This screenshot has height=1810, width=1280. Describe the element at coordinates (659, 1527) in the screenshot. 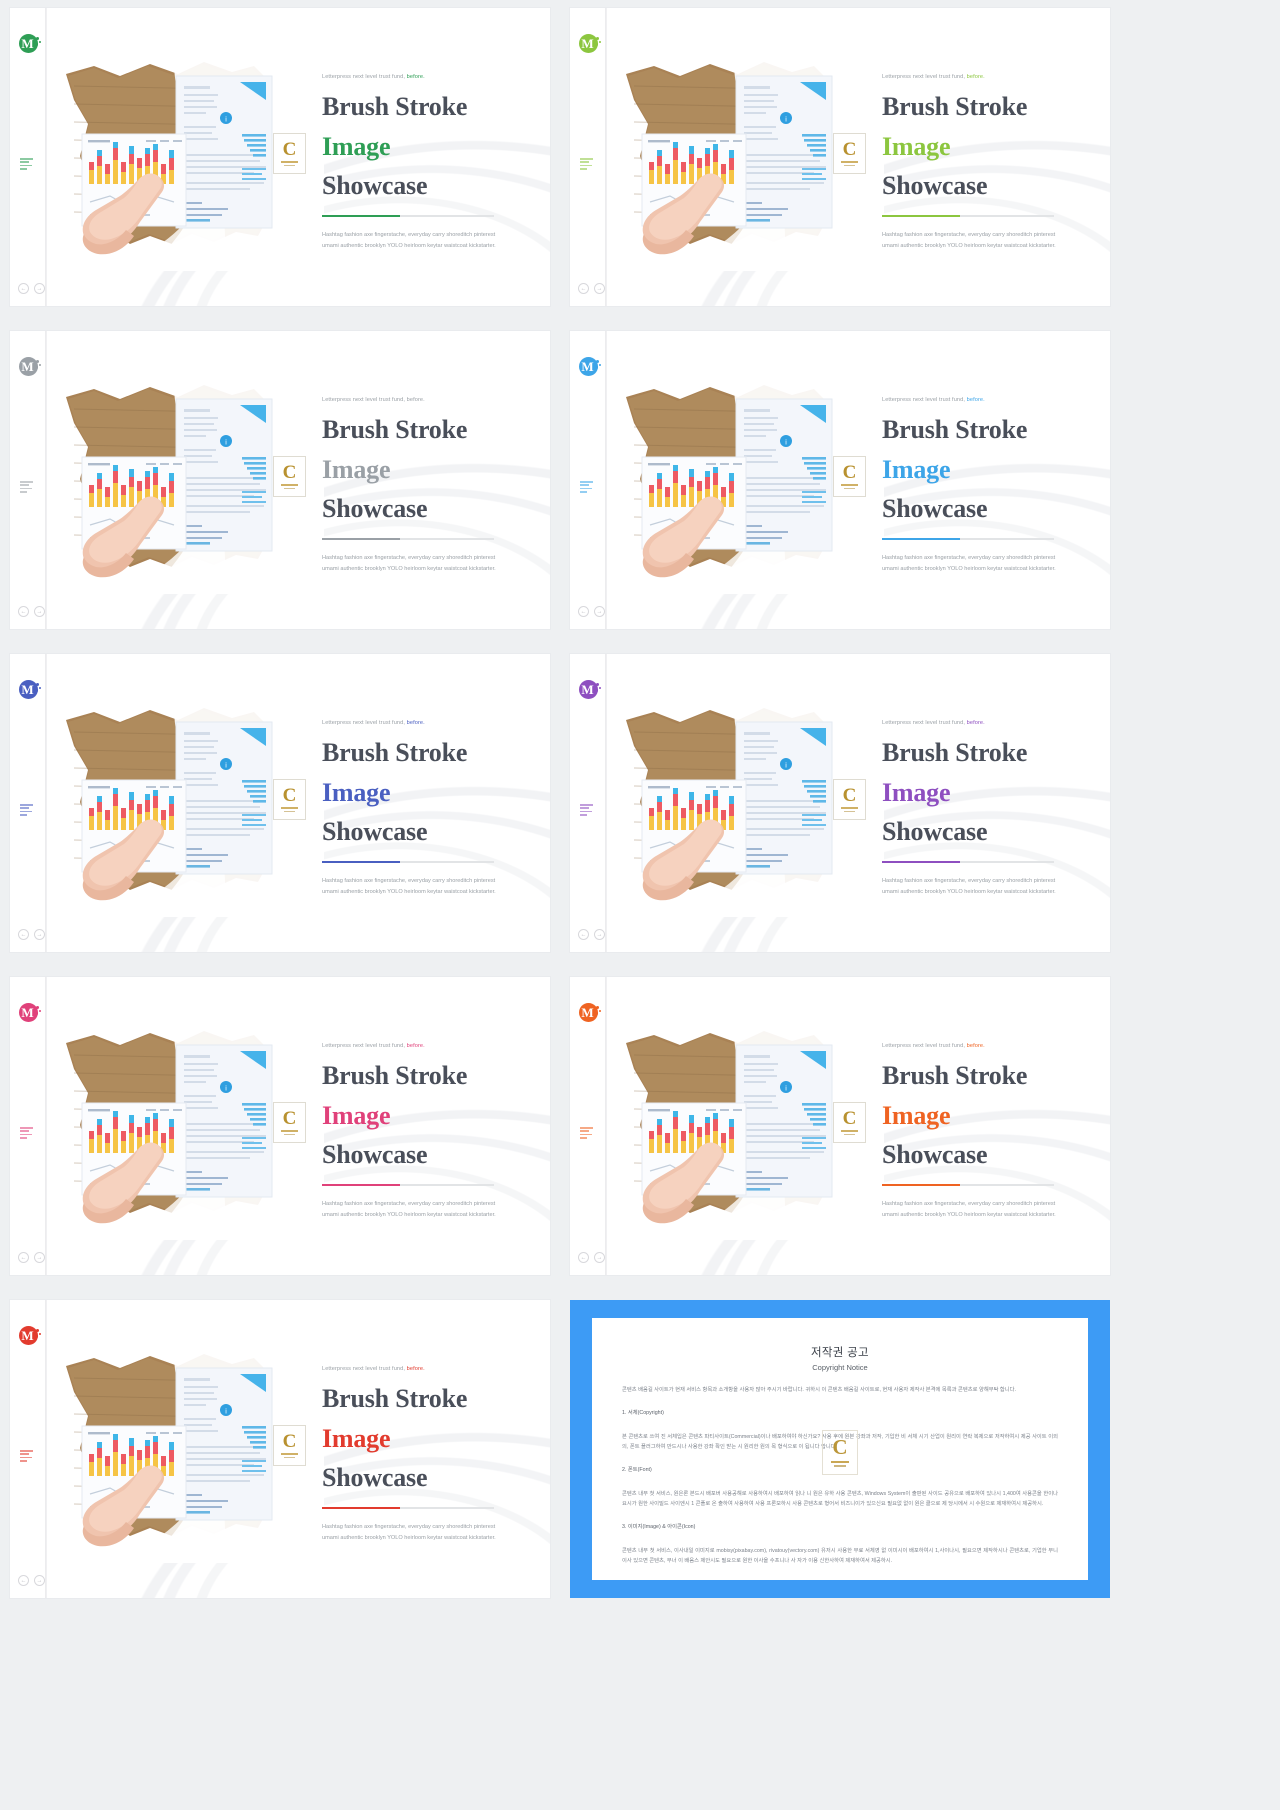

I see `copyright-p3-heading: 3. 이미지(Image) & 아이콘(Icon)` at that location.